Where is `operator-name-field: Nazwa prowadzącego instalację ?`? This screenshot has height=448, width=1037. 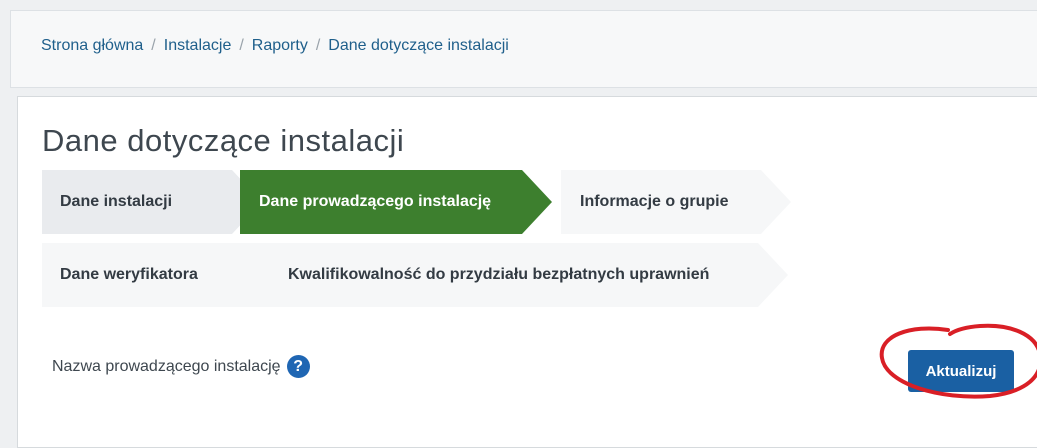 operator-name-field: Nazwa prowadzącego instalację ? is located at coordinates (181, 366).